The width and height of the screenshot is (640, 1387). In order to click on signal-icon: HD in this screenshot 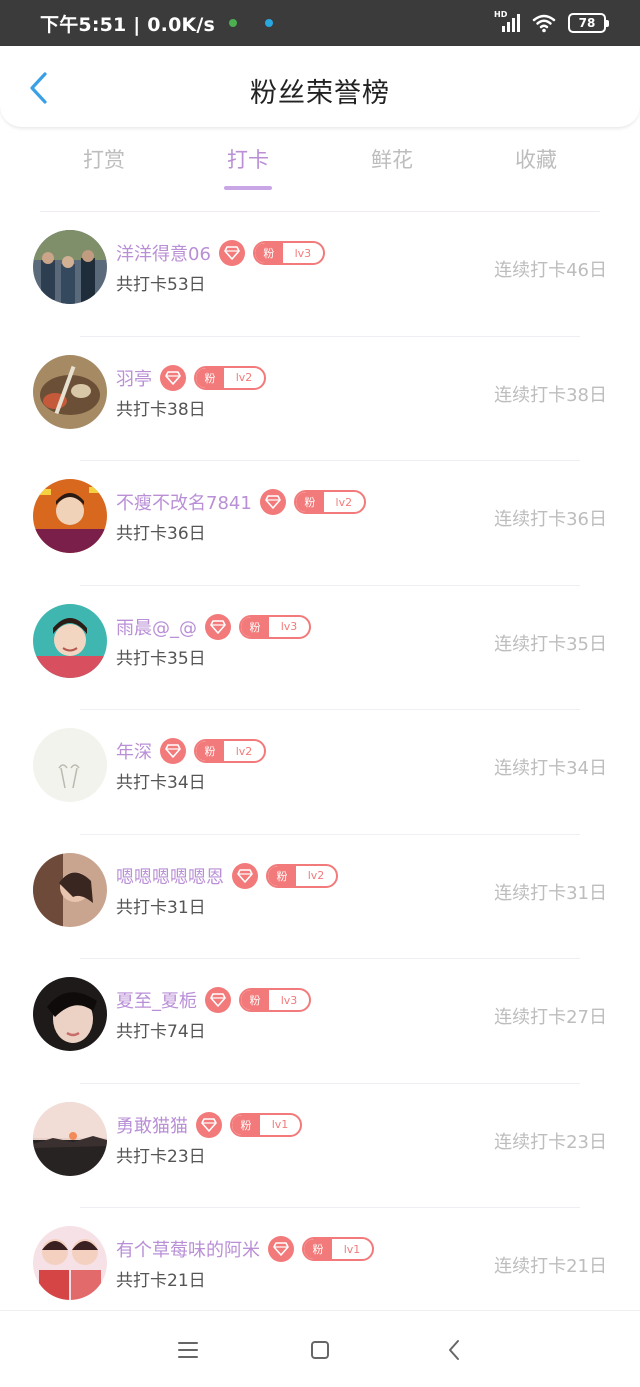, I will do `click(507, 22)`.